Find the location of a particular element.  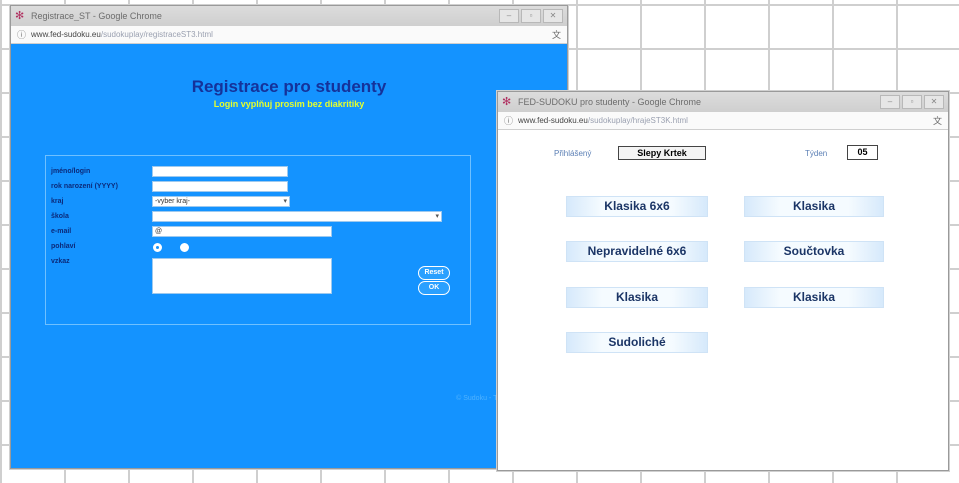

region-select: -vyber kraj- ▾ is located at coordinates (221, 201).